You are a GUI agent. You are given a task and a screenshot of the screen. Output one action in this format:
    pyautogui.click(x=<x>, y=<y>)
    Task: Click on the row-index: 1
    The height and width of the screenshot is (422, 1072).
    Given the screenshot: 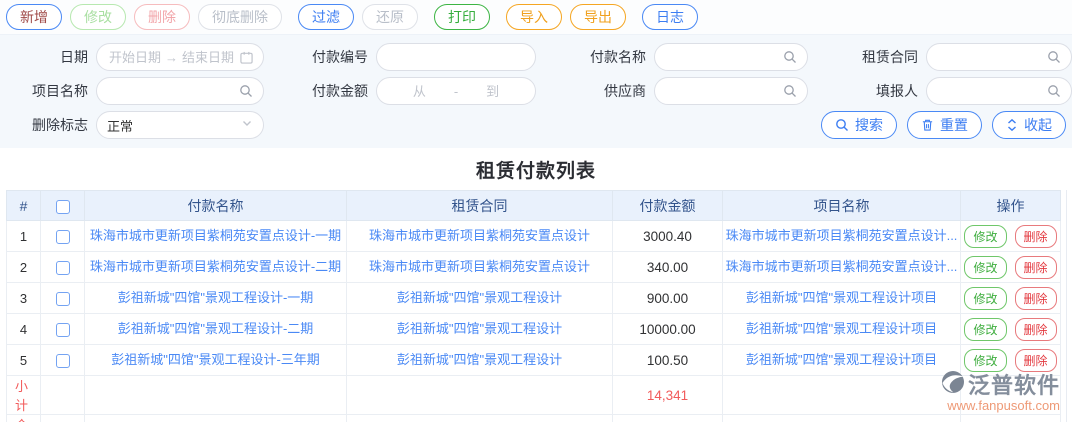 What is the action you would take?
    pyautogui.click(x=23, y=236)
    